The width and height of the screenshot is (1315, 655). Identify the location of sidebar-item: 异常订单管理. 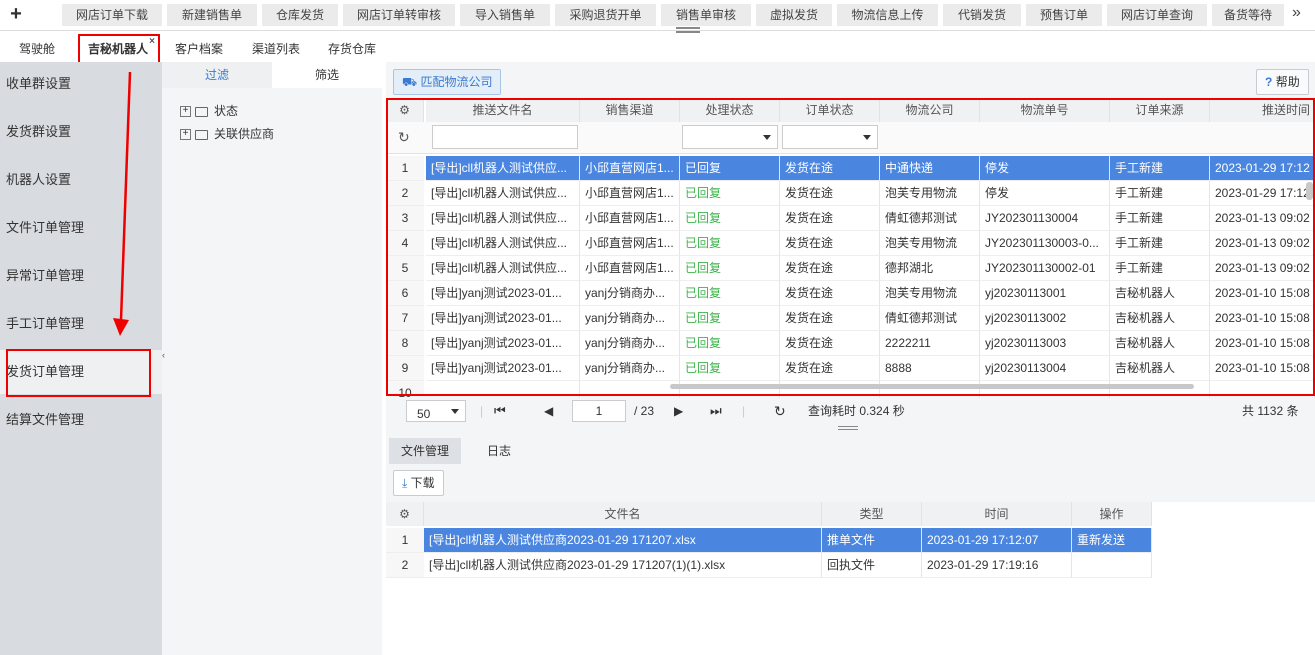
(81, 276).